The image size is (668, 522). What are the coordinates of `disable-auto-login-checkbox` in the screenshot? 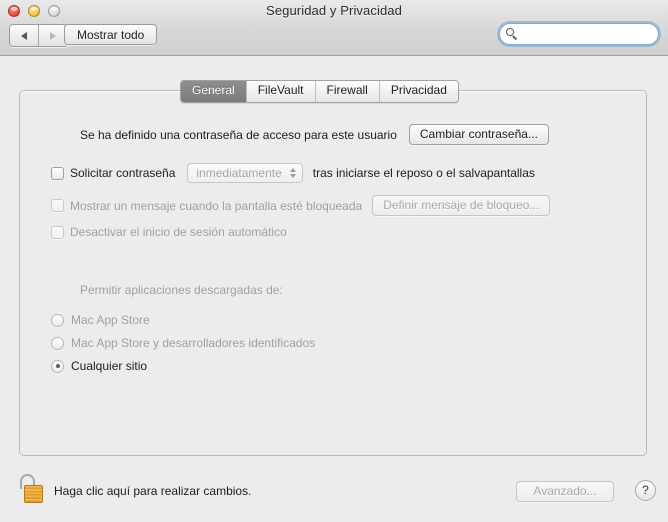 It's located at (57, 232).